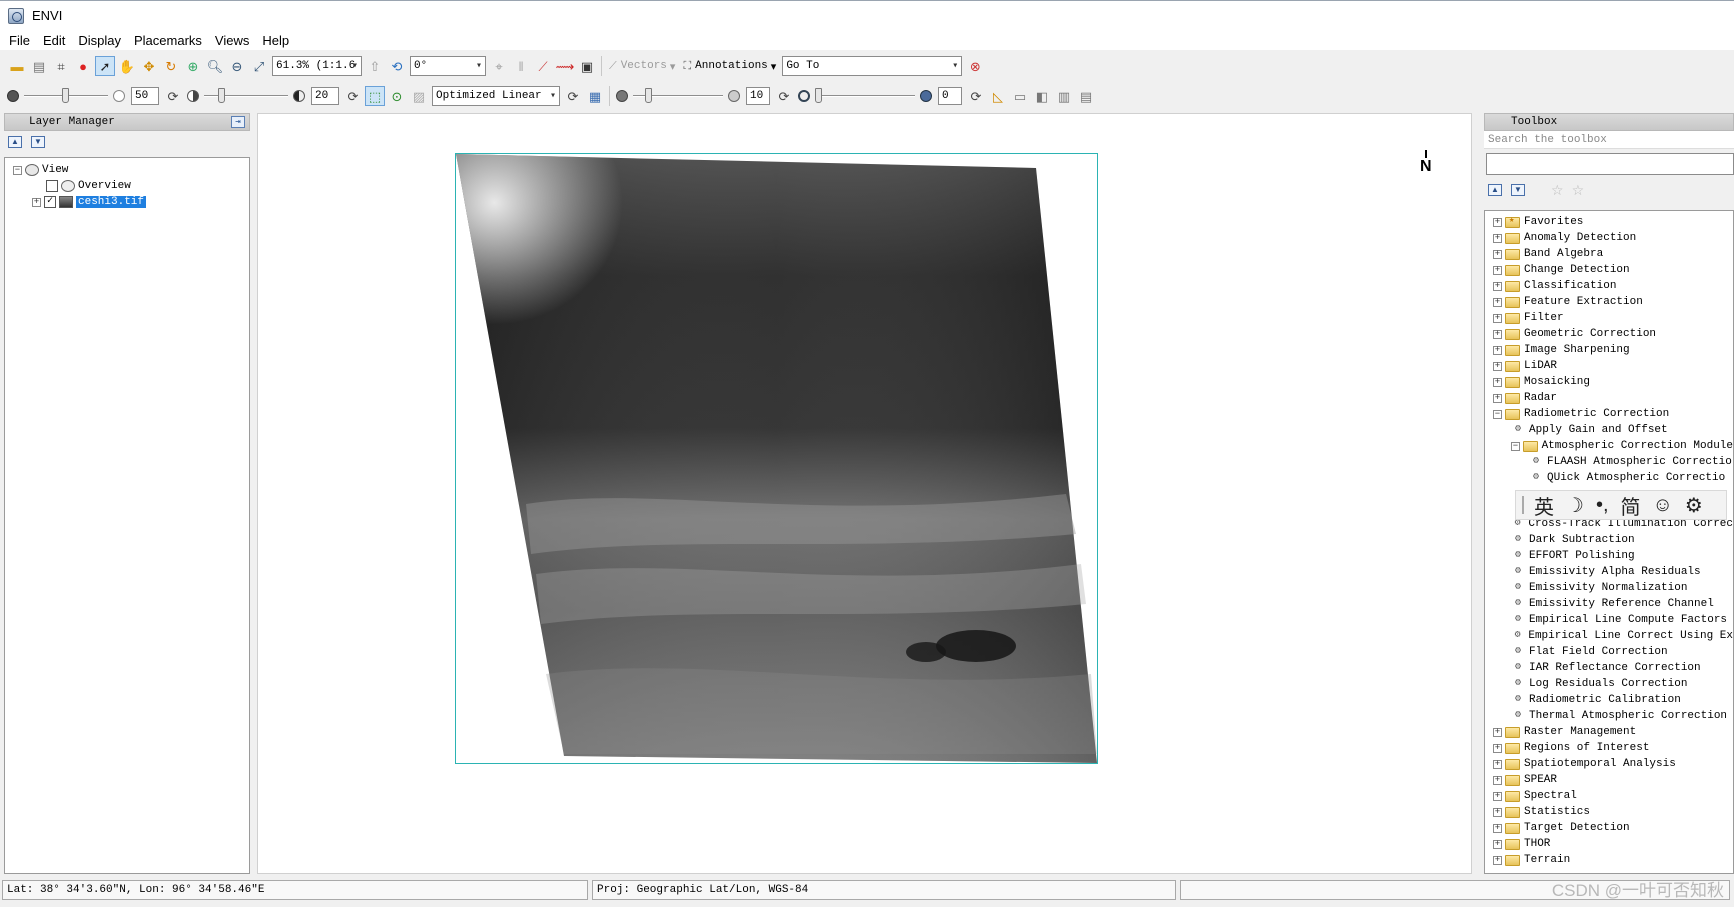 This screenshot has width=1734, height=907. What do you see at coordinates (317, 66) in the screenshot?
I see `zoom-combo: 61.3% (1:1.6 ▾` at bounding box center [317, 66].